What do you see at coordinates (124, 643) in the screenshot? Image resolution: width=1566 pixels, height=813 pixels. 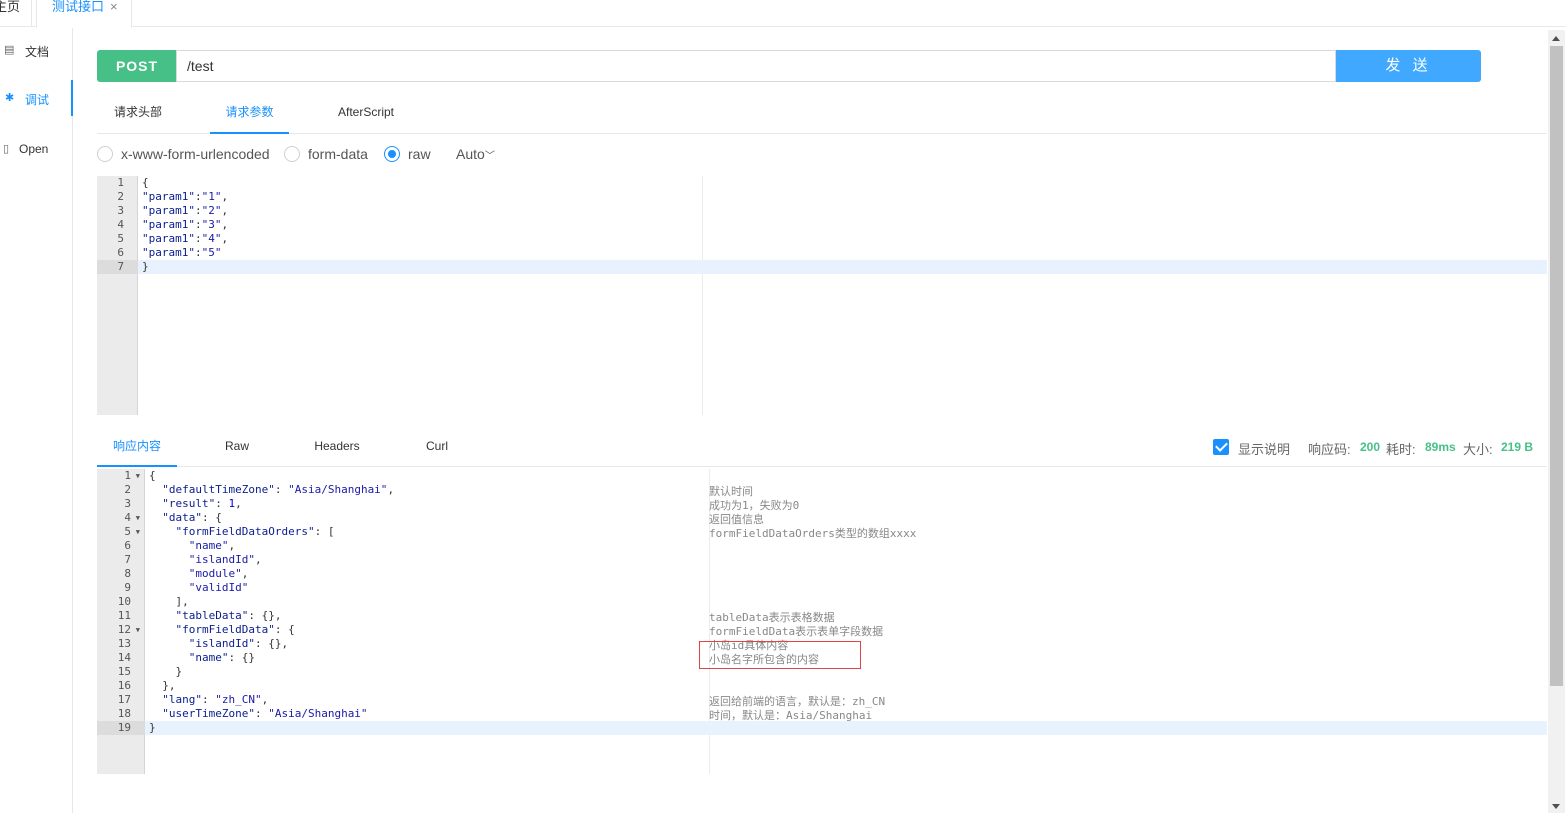 I see `line-number: 13` at bounding box center [124, 643].